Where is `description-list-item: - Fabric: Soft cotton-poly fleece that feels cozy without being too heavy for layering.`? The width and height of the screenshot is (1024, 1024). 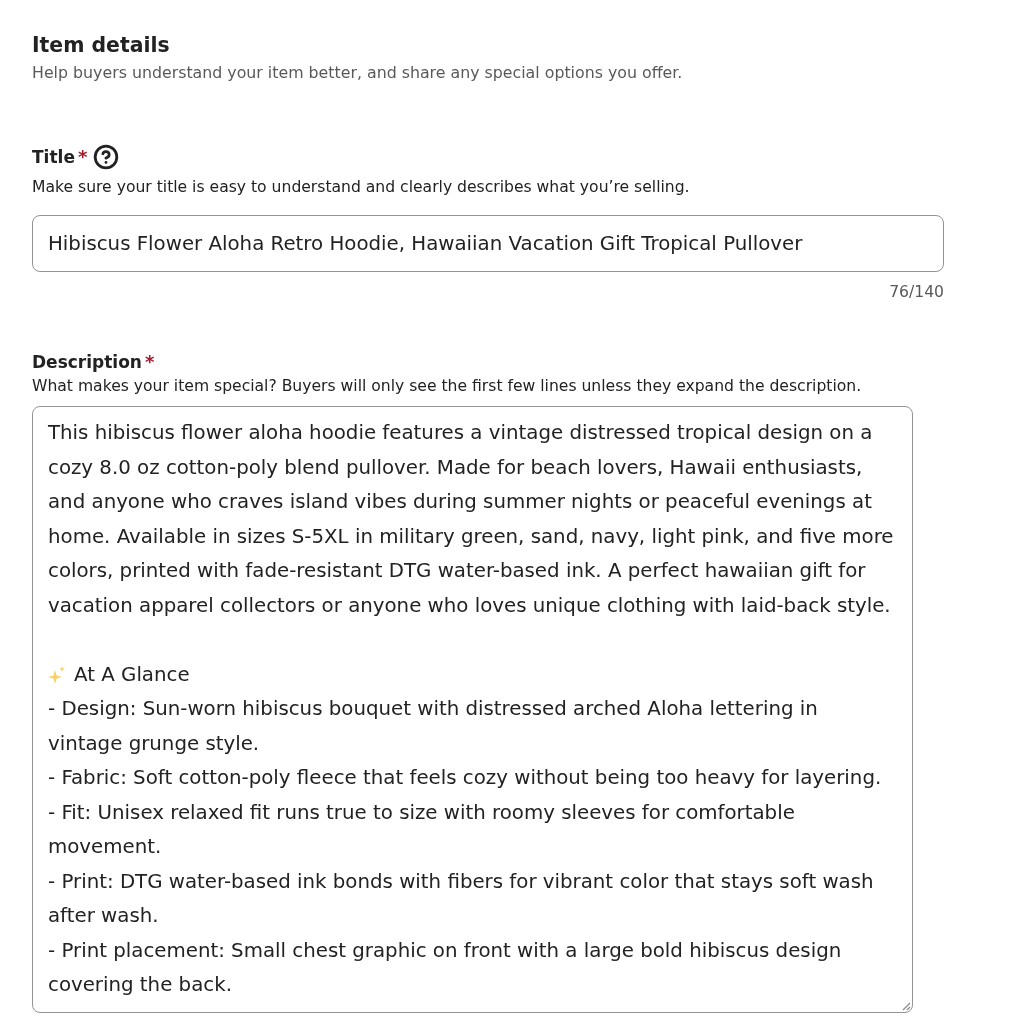 description-list-item: - Fabric: Soft cotton-poly fleece that feels cozy without being too heavy for layering. is located at coordinates (465, 778).